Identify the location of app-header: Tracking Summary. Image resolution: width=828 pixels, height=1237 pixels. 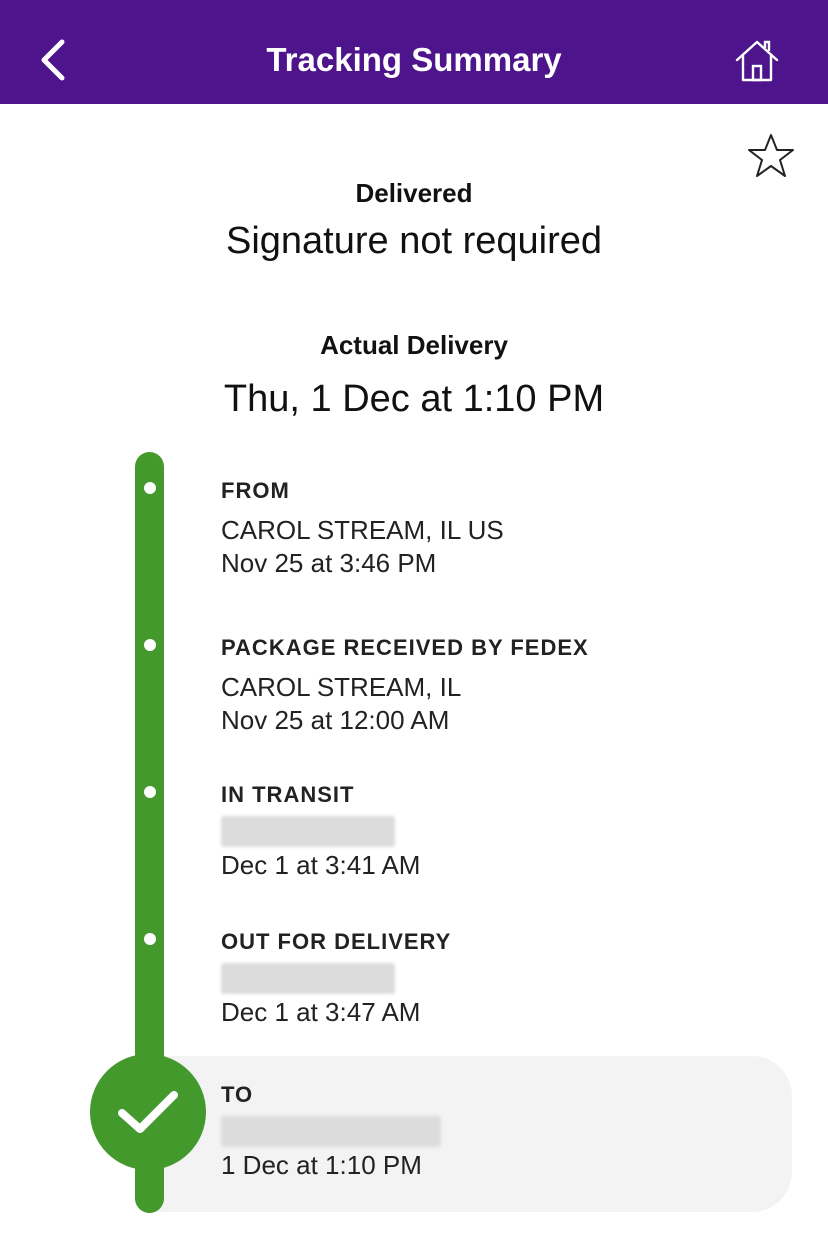
(414, 52).